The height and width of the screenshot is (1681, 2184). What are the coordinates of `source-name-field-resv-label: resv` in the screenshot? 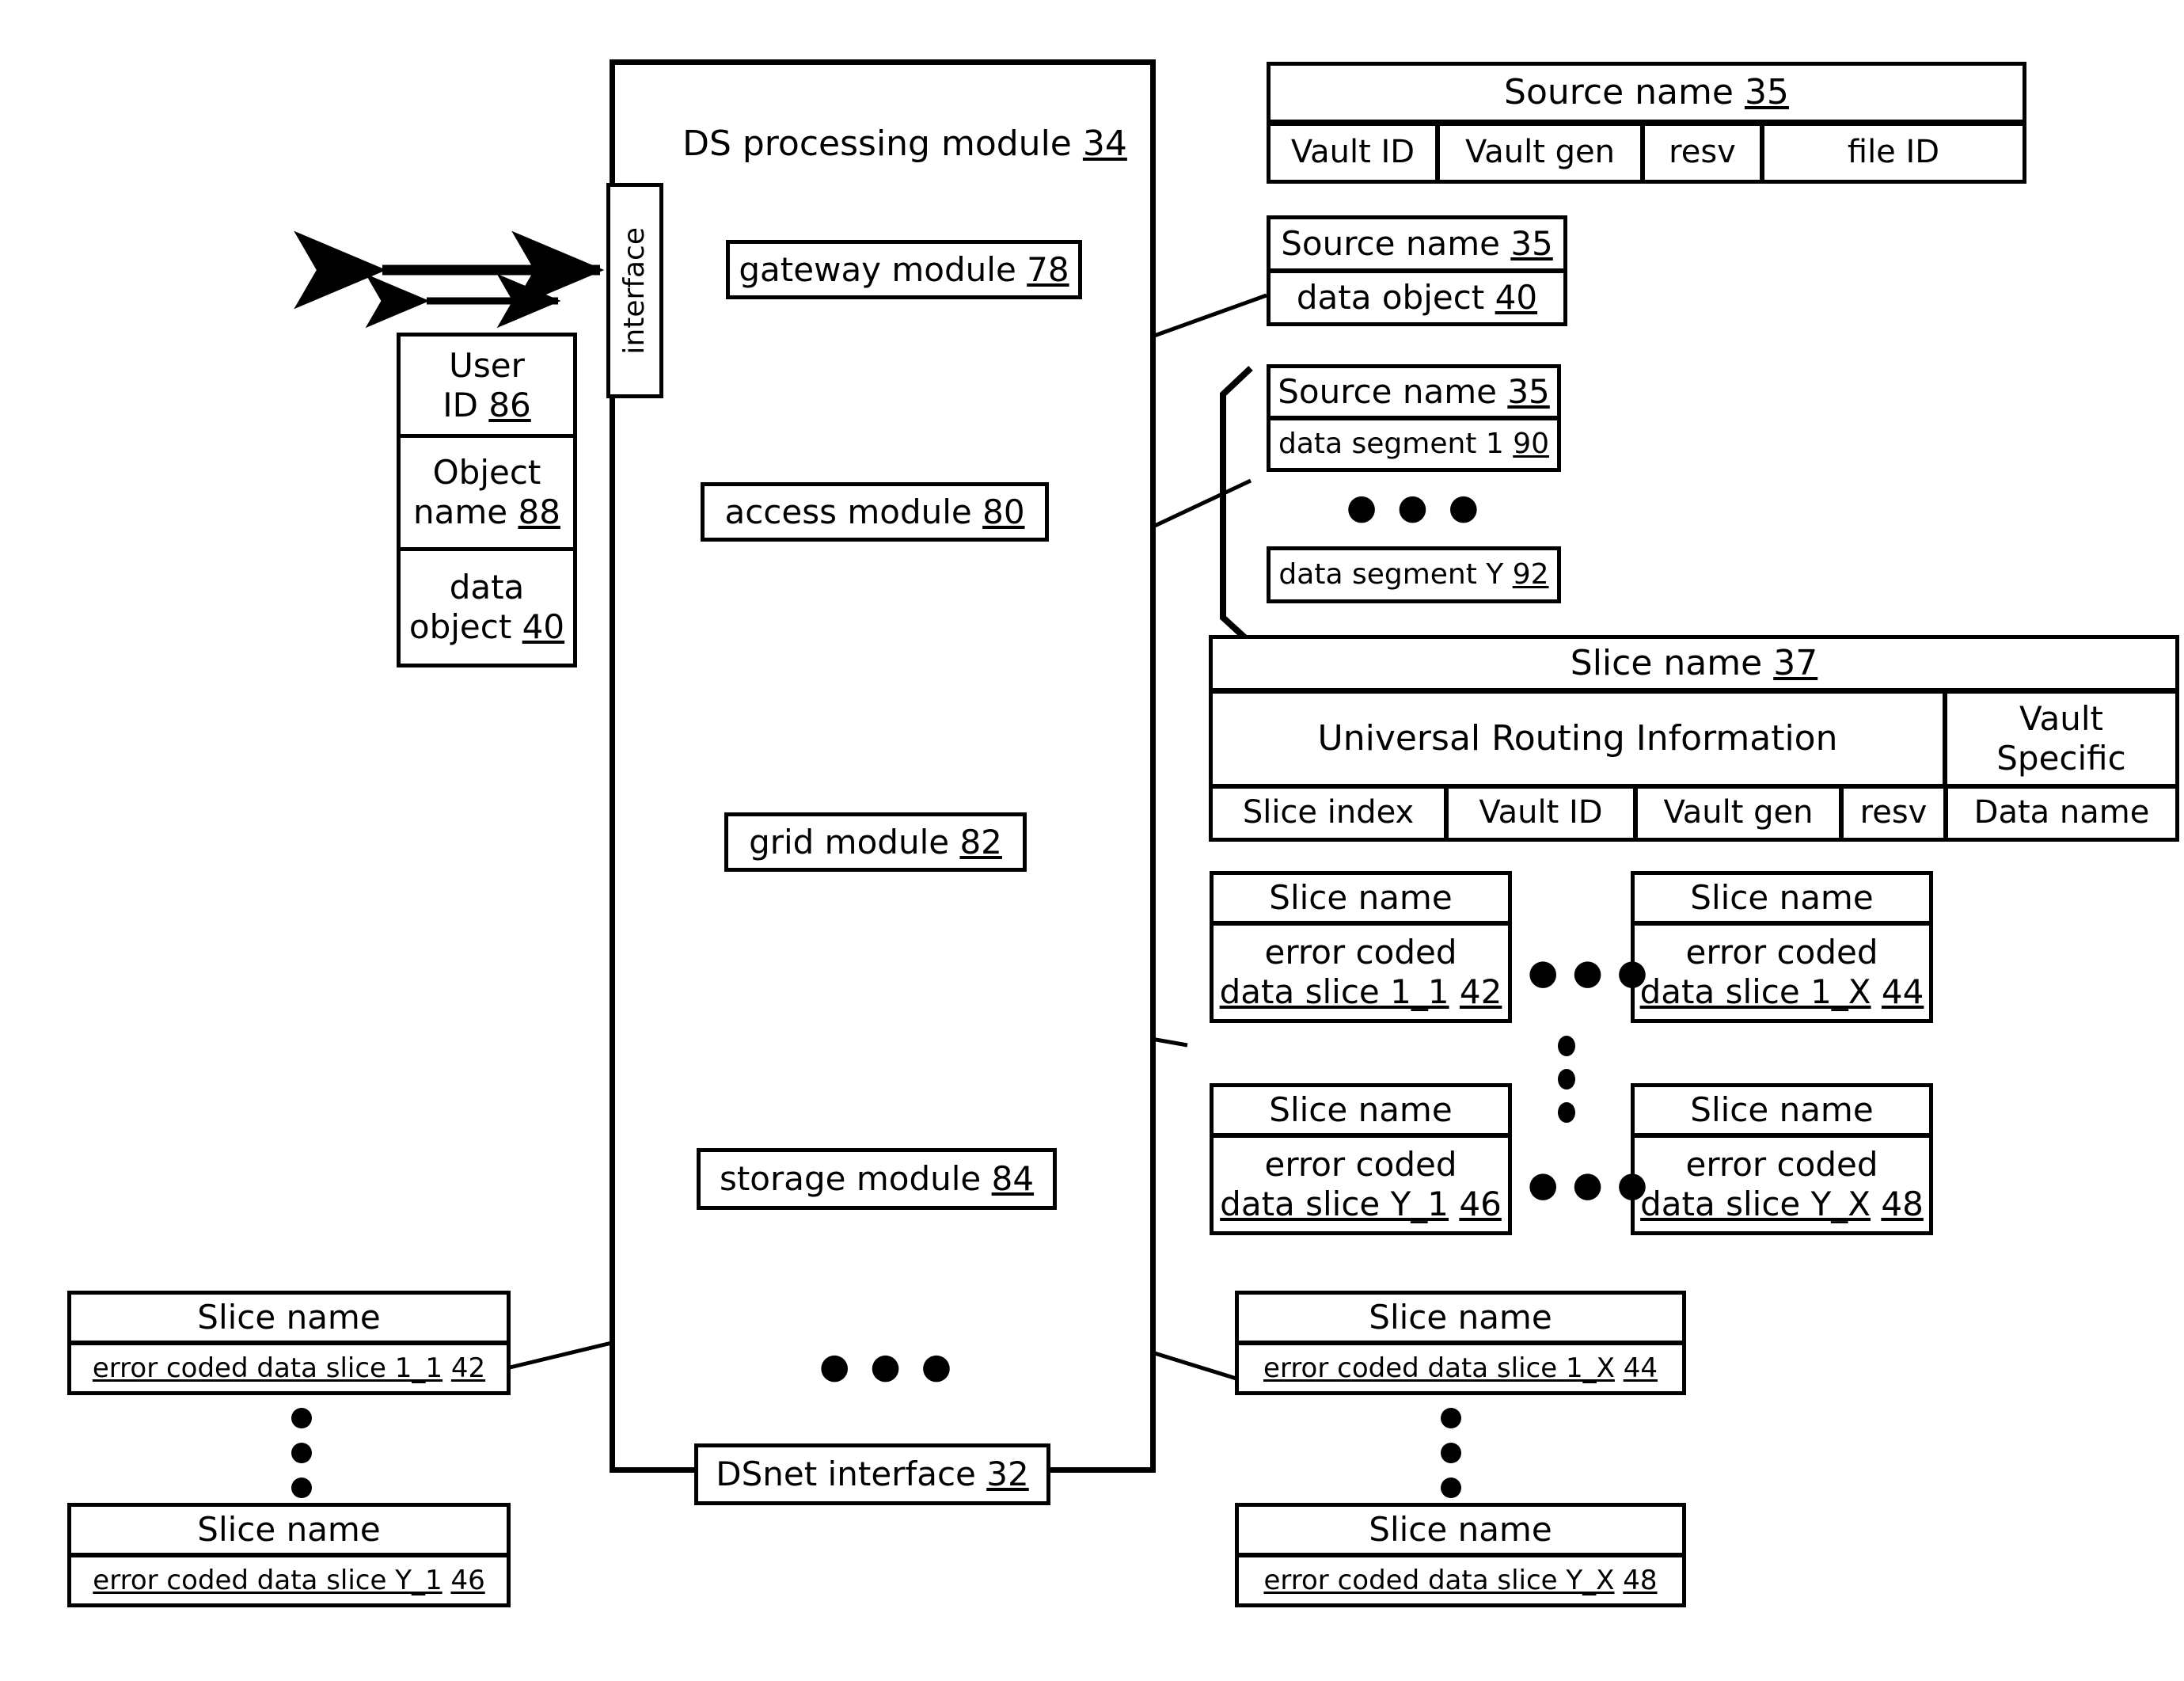 It's located at (1702, 152).